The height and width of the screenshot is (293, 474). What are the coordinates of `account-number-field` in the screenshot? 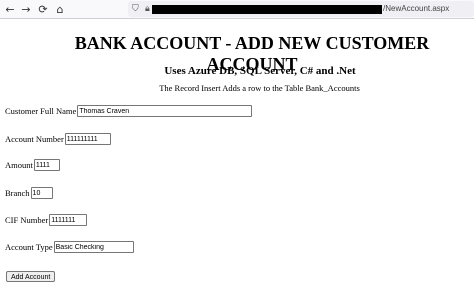 It's located at (87, 139).